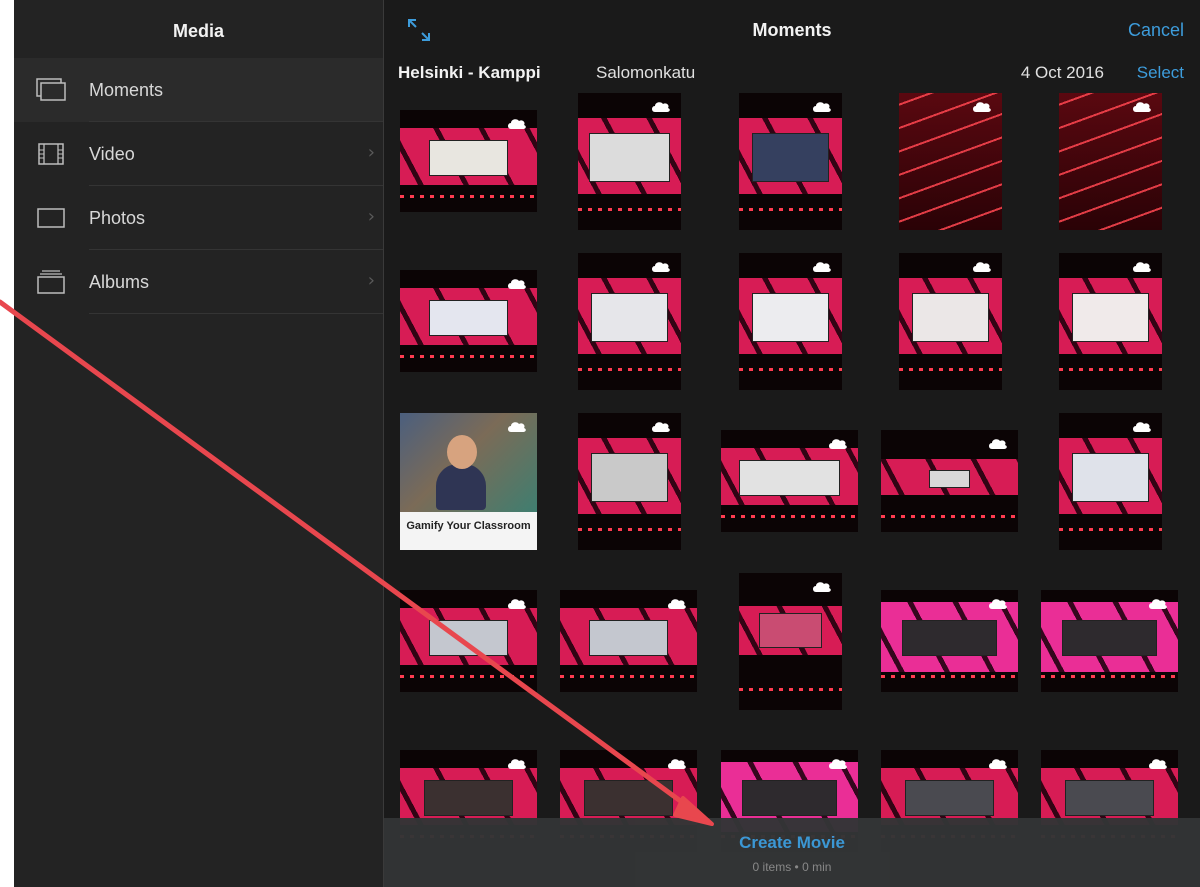 This screenshot has width=1200, height=887. What do you see at coordinates (468, 525) in the screenshot?
I see `thumbnail-caption: Gamify Your Classroom` at bounding box center [468, 525].